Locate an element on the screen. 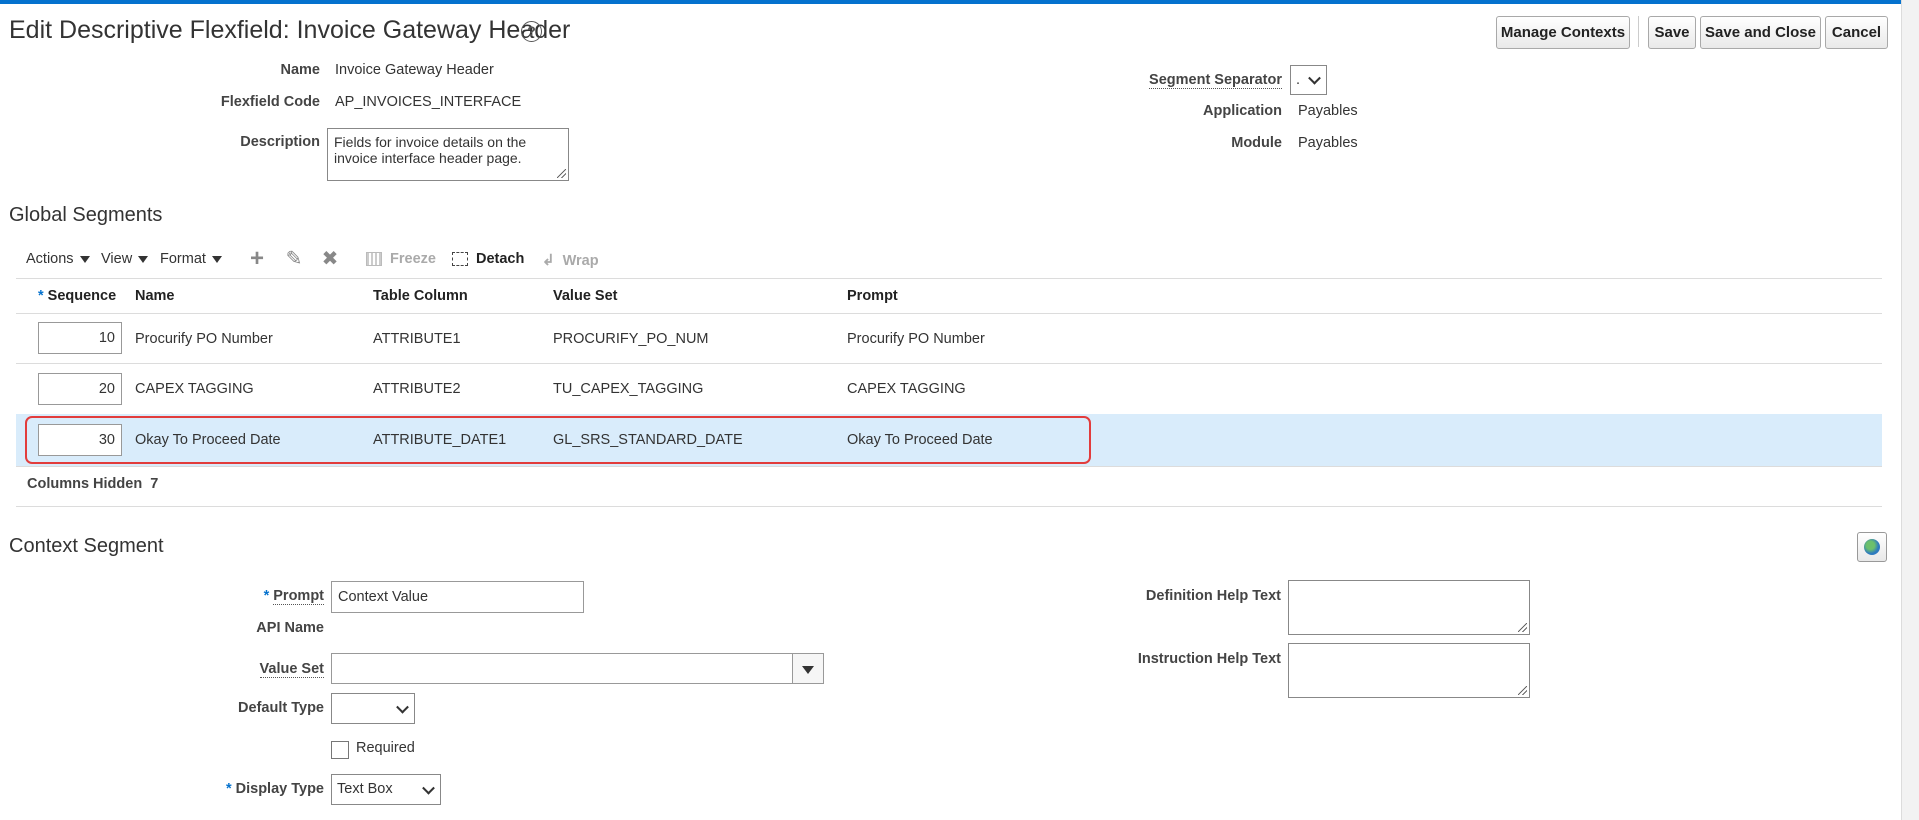 This screenshot has width=1919, height=820. section-divider is located at coordinates (949, 506).